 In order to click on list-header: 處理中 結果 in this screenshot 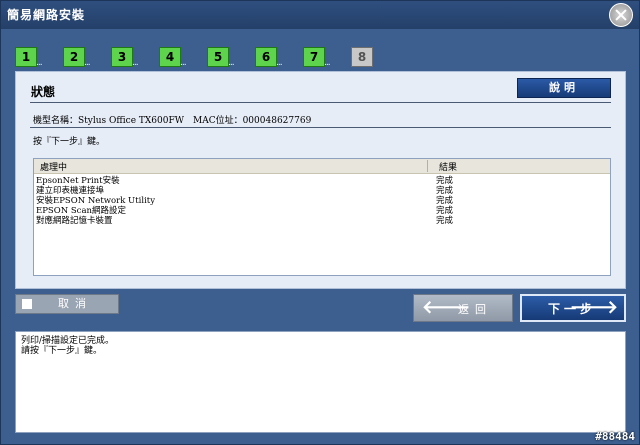, I will do `click(322, 166)`.